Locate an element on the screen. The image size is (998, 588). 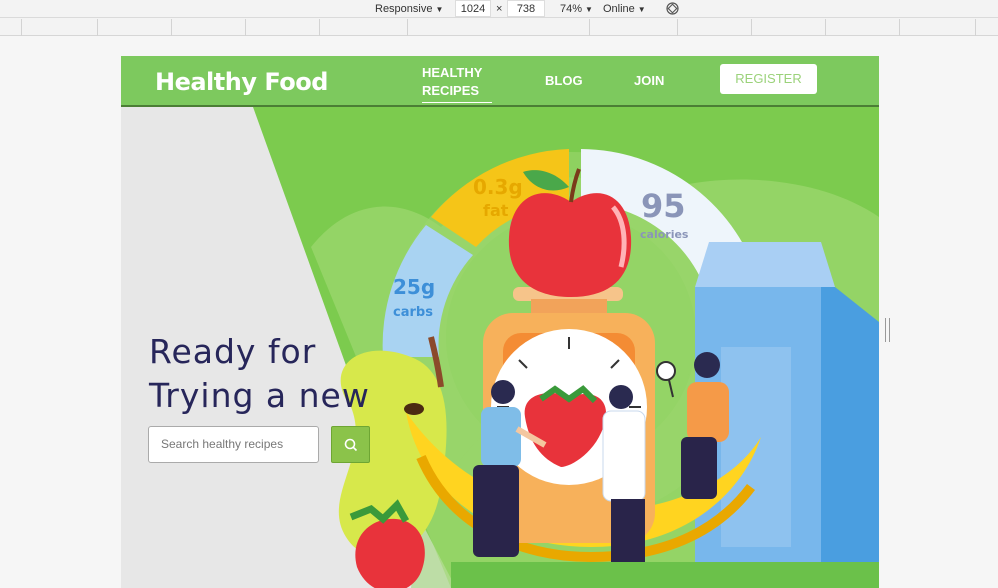
headline-line: Ready for is located at coordinates (233, 351).